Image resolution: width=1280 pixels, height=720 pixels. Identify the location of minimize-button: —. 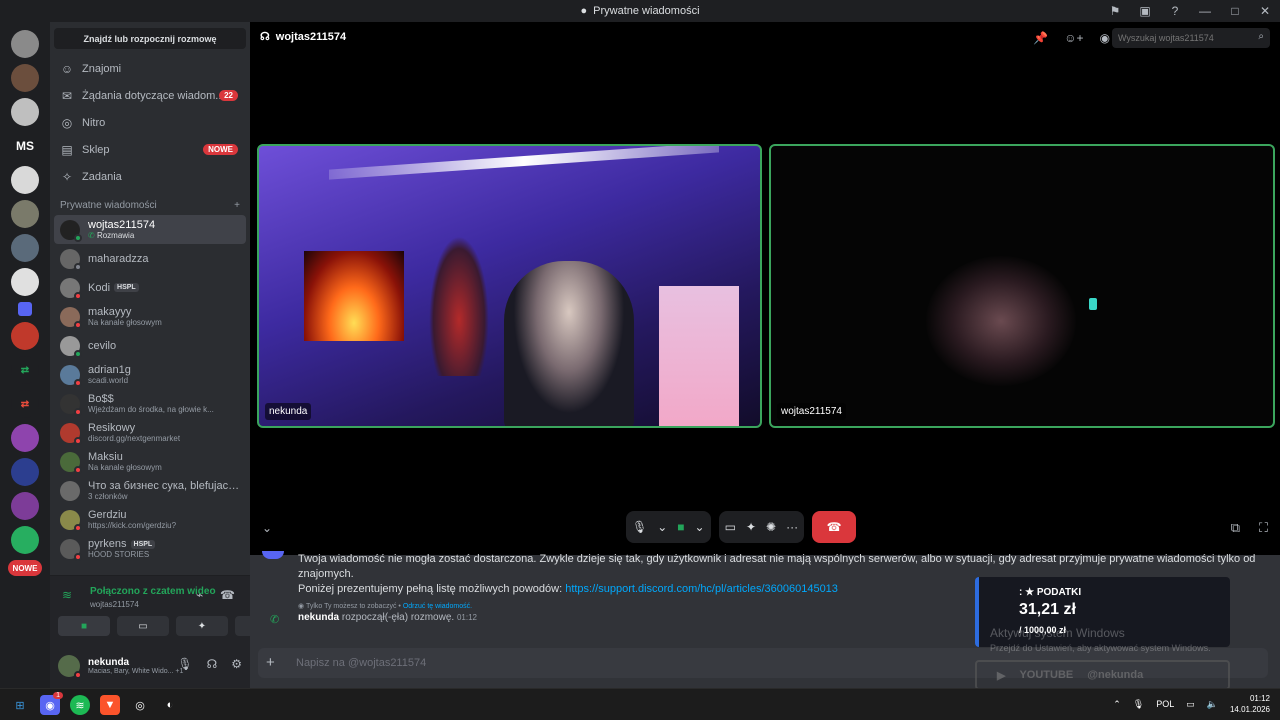
(1205, 11).